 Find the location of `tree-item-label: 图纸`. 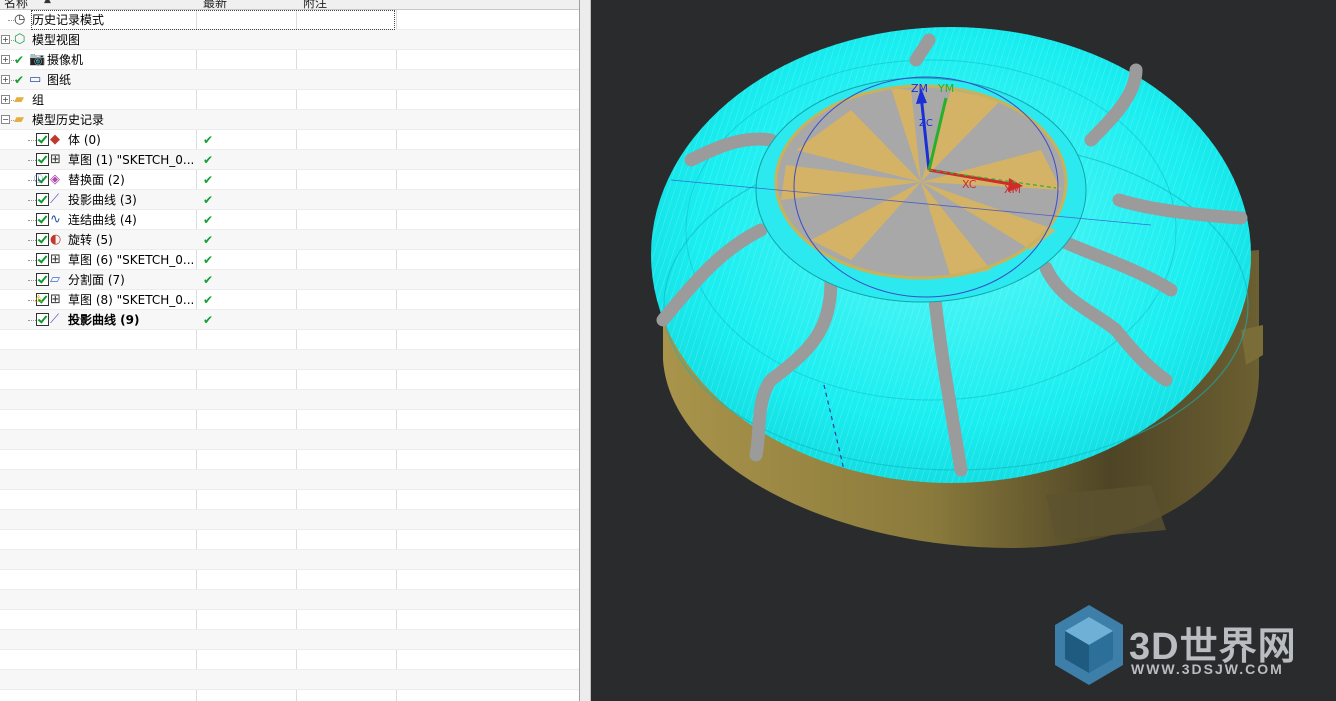

tree-item-label: 图纸 is located at coordinates (59, 80).